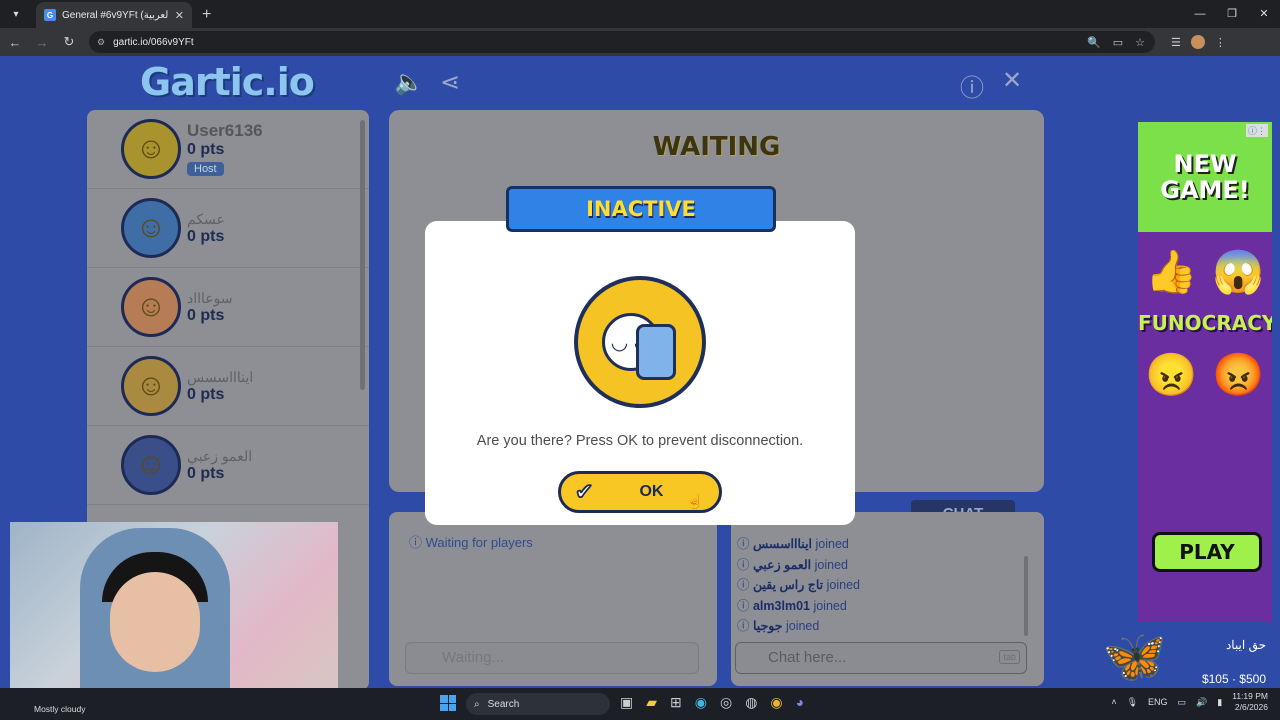 Image resolution: width=1280 pixels, height=720 pixels. Describe the element at coordinates (792, 564) in the screenshot. I see `chat-message: ⓘ العمو زعبي joined` at that location.